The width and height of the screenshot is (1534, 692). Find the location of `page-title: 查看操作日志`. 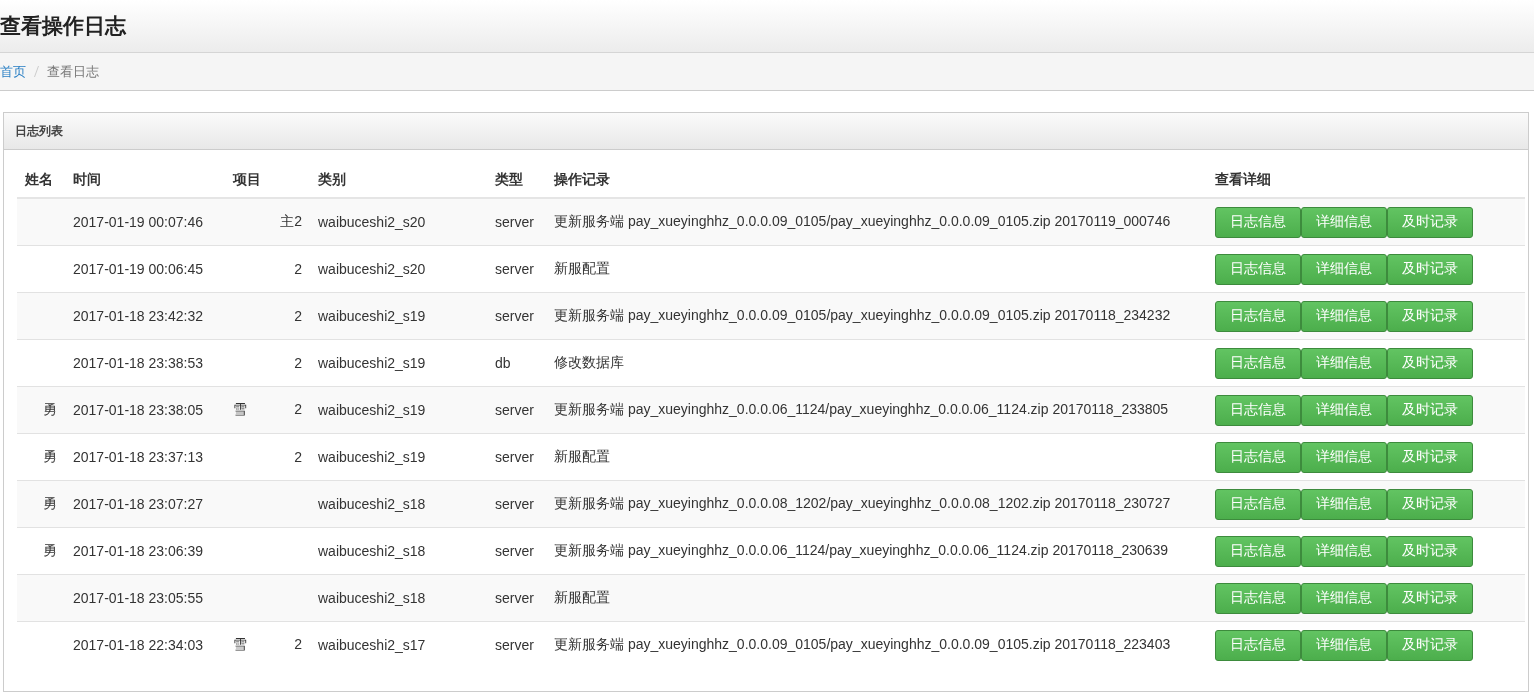

page-title: 查看操作日志 is located at coordinates (63, 26).